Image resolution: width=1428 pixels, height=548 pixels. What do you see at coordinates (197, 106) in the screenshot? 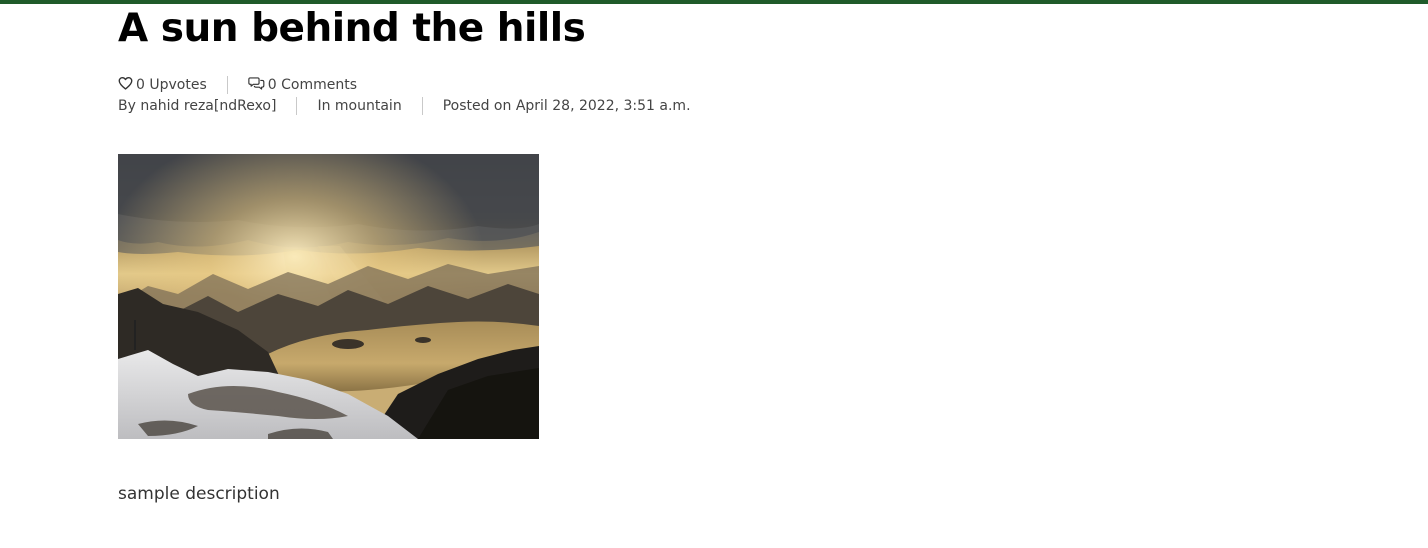
I see `author-link: By nahid reza[ndRexo]` at bounding box center [197, 106].